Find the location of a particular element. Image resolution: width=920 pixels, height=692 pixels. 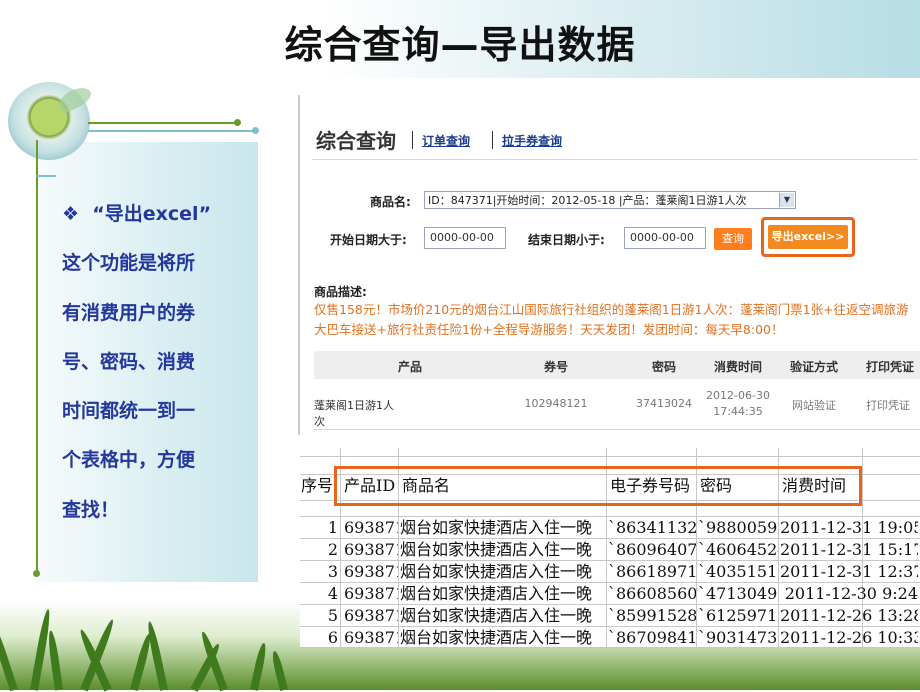

sheet-cell-index: 2 is located at coordinates (332, 549).